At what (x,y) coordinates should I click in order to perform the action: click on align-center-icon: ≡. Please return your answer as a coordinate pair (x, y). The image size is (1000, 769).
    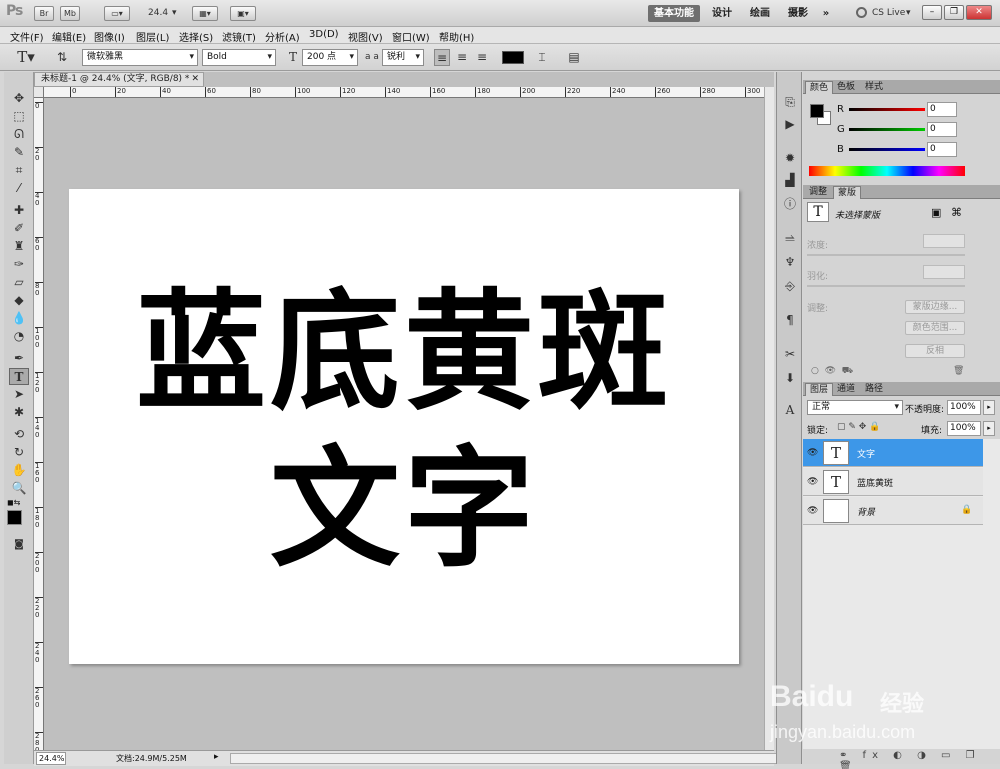
    Looking at the image, I should click on (462, 57).